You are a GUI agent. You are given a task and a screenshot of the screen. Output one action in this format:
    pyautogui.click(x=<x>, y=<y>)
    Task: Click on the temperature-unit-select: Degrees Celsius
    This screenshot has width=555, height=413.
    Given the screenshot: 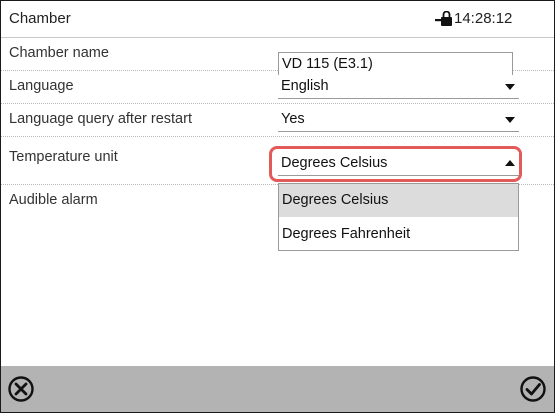 What is the action you would take?
    pyautogui.click(x=398, y=164)
    